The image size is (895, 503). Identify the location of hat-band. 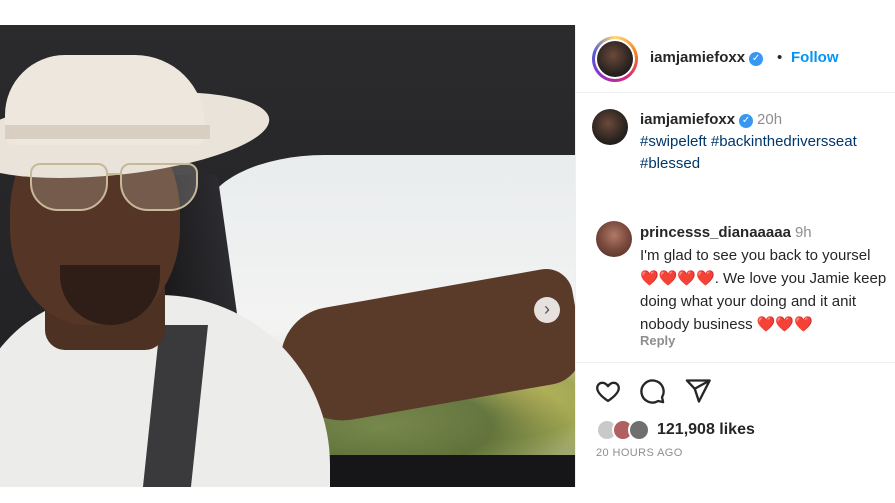
(107, 132).